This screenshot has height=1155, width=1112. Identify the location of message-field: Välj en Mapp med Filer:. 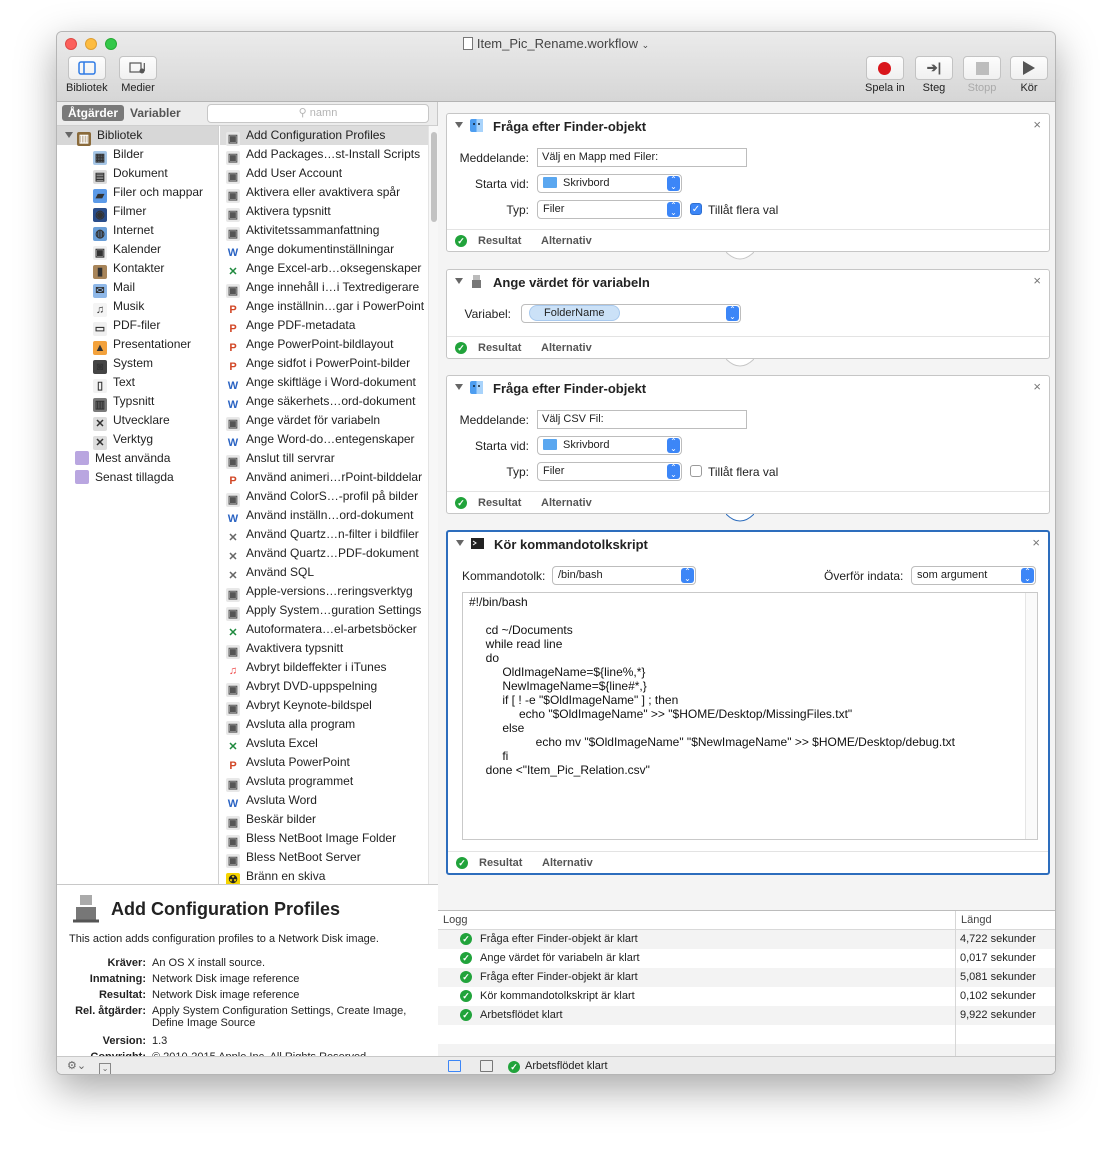
(642, 157).